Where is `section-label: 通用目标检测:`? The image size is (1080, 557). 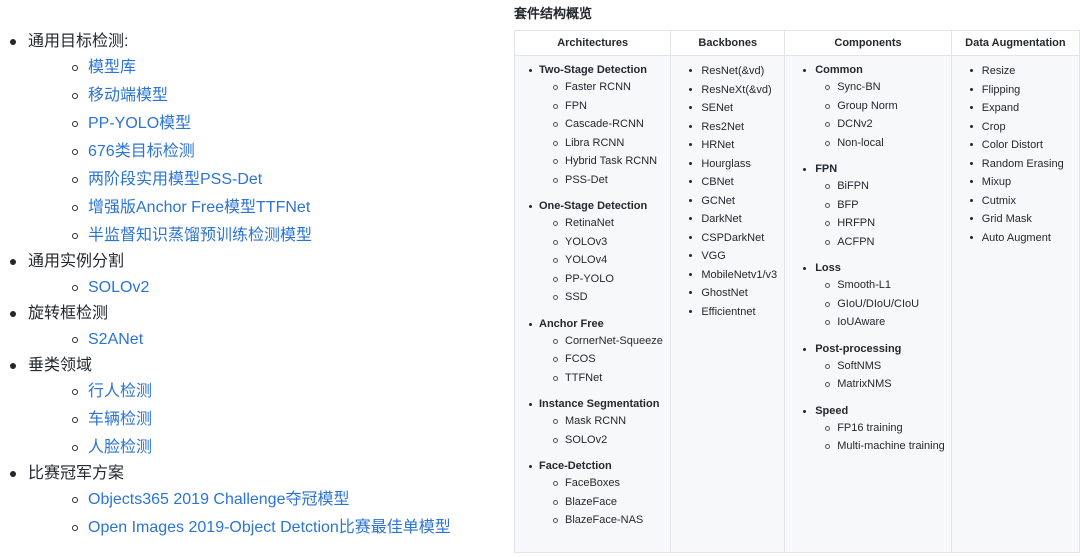
section-label: 通用目标检测: is located at coordinates (78, 41).